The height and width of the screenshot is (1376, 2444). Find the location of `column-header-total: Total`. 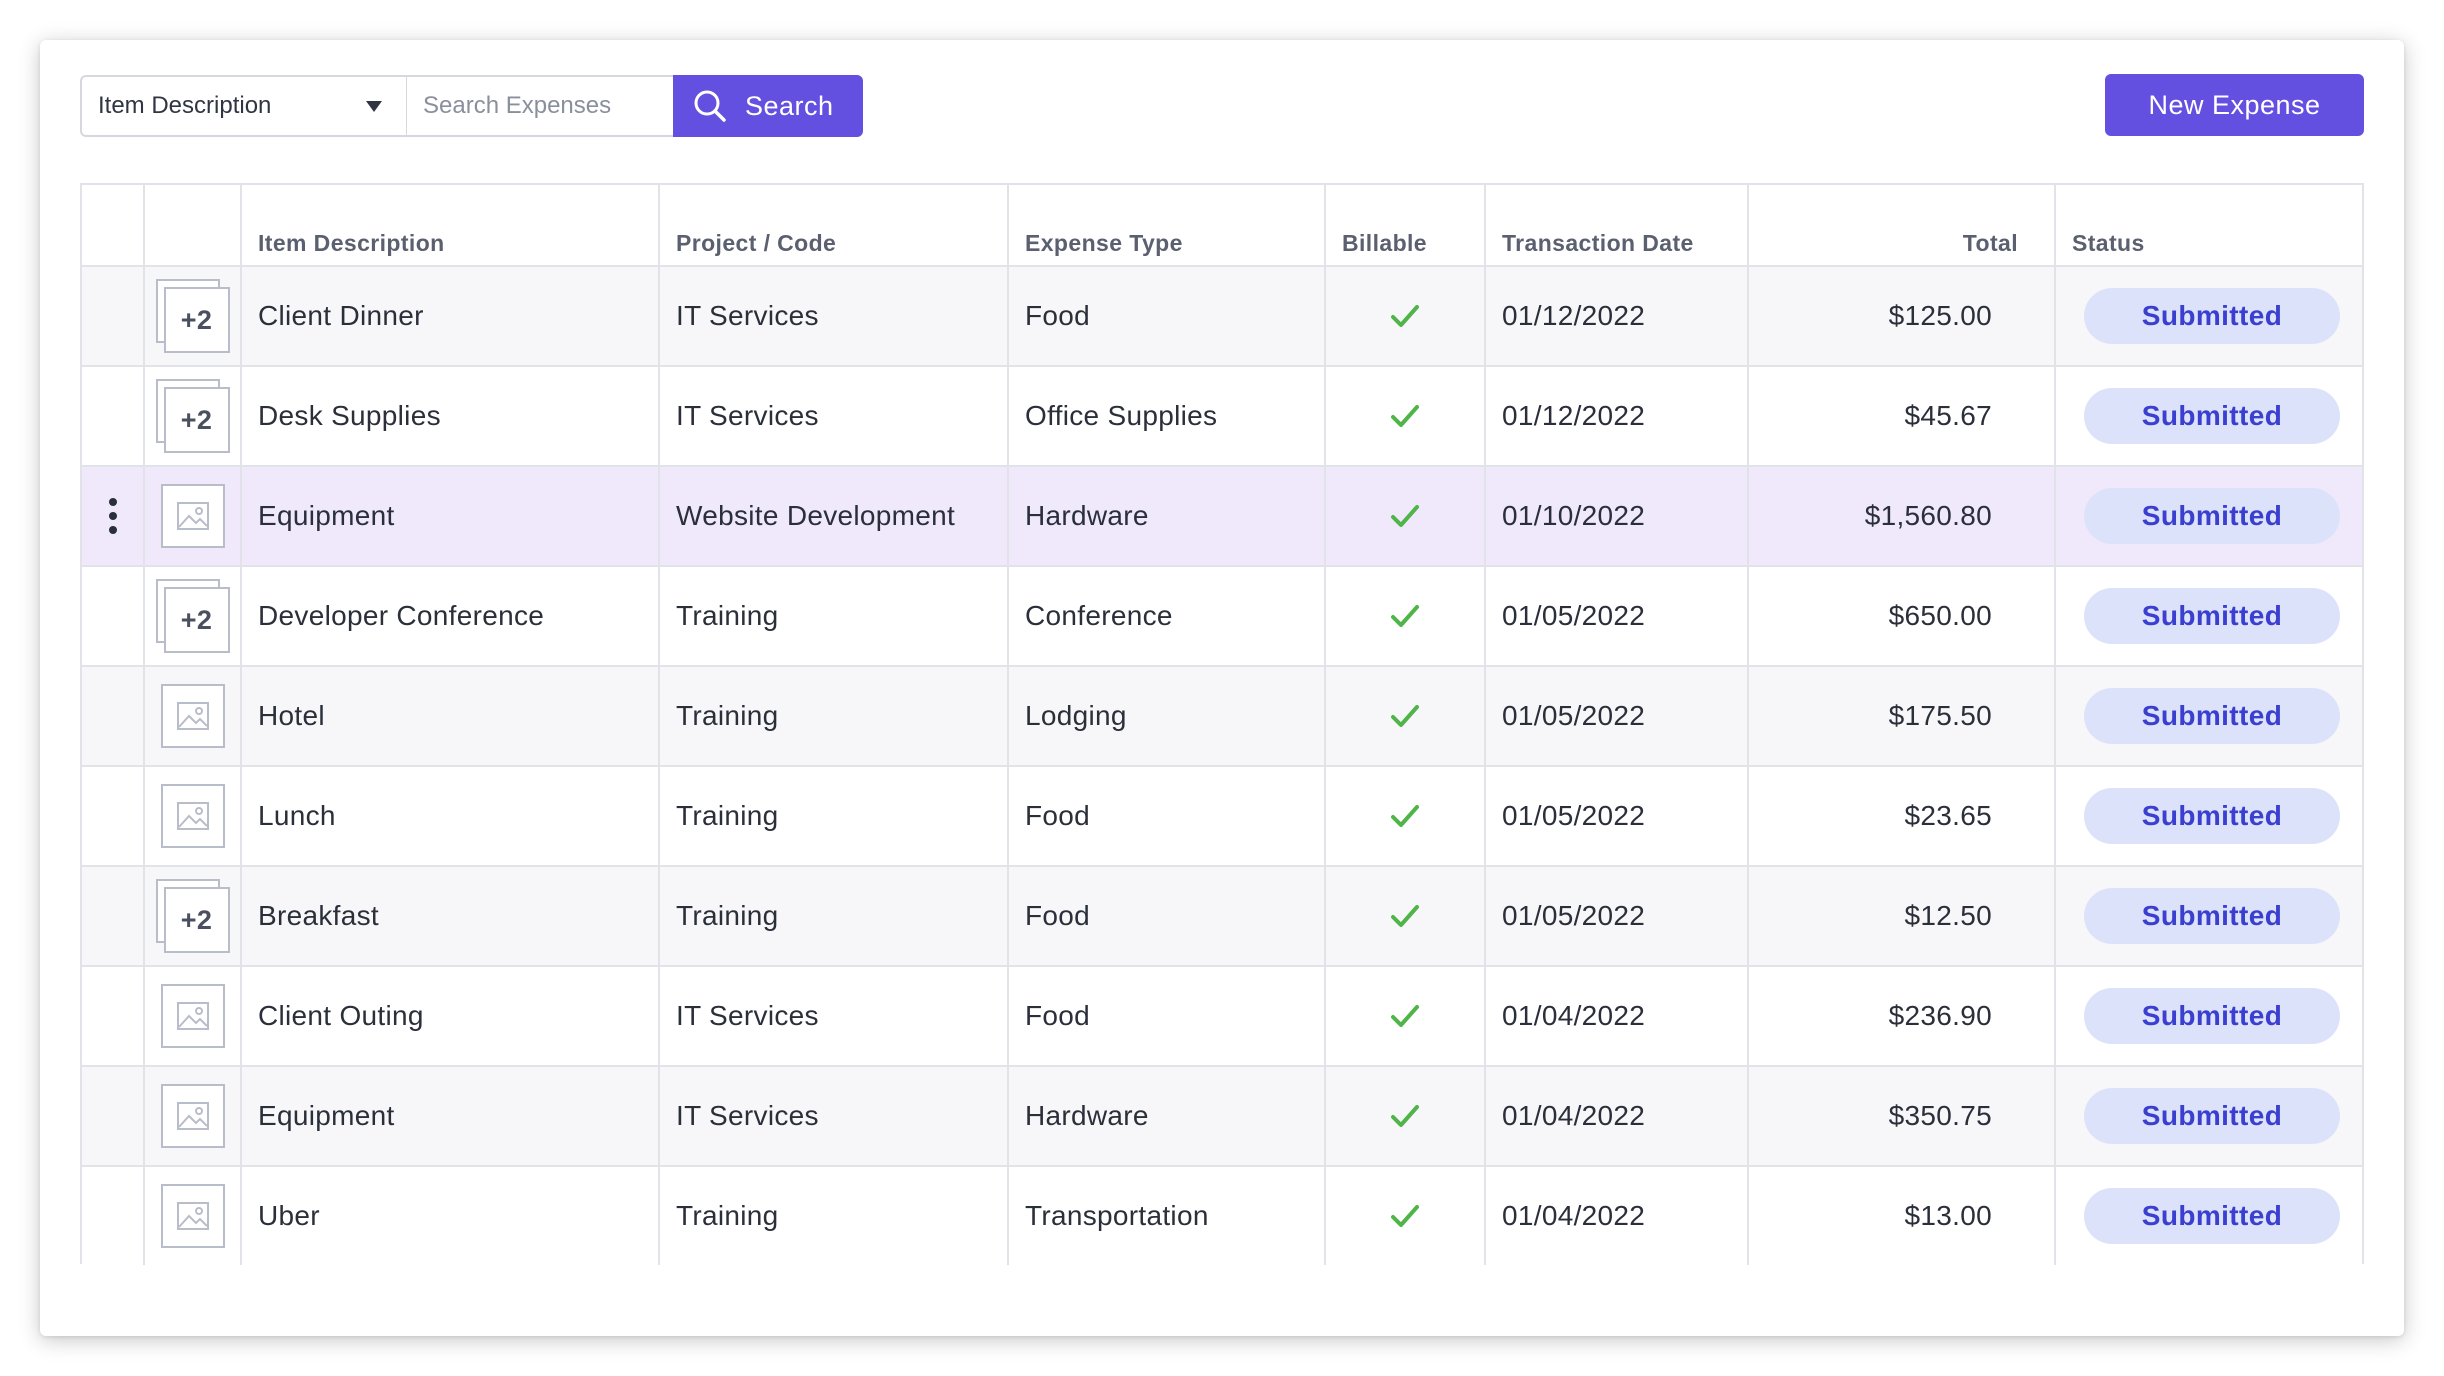

column-header-total: Total is located at coordinates (1900, 225).